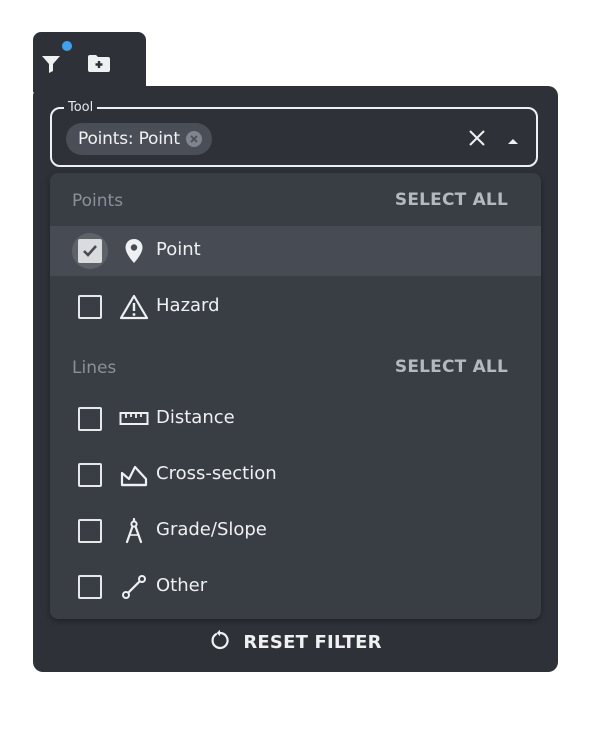 This screenshot has width=591, height=729. What do you see at coordinates (451, 200) in the screenshot?
I see `select-all-points-button: SELECT ALL` at bounding box center [451, 200].